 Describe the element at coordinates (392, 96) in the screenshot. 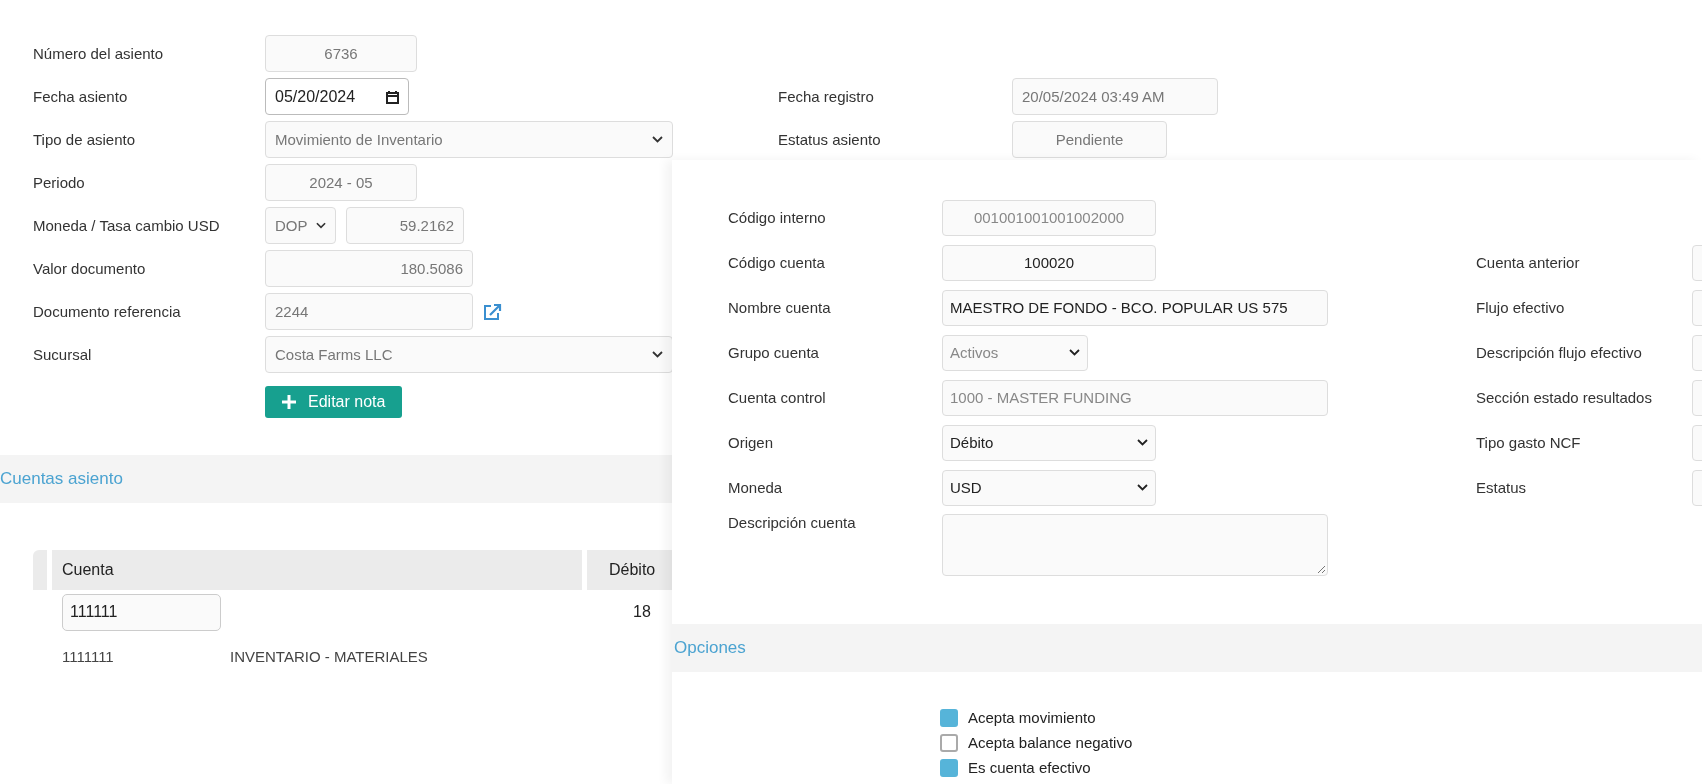

I see `calendar-icon` at that location.